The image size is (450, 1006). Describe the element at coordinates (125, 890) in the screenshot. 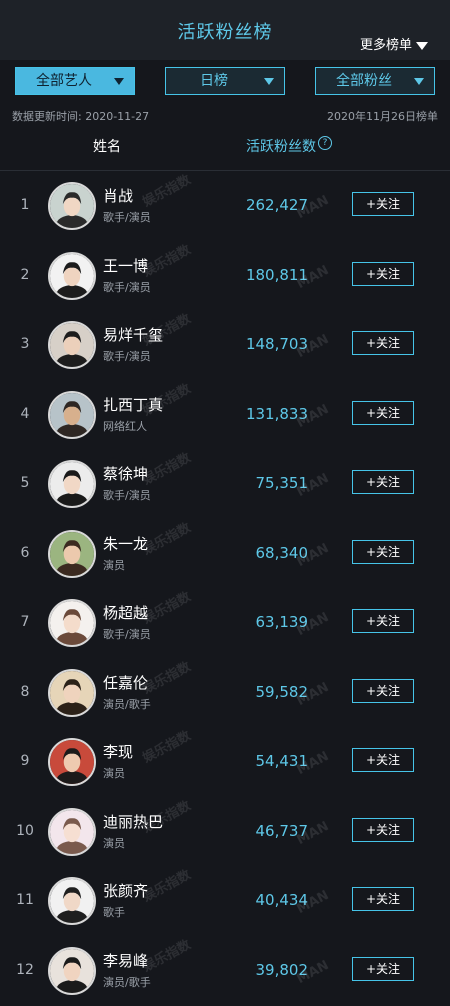

I see `artist-name: 张颜齐` at that location.